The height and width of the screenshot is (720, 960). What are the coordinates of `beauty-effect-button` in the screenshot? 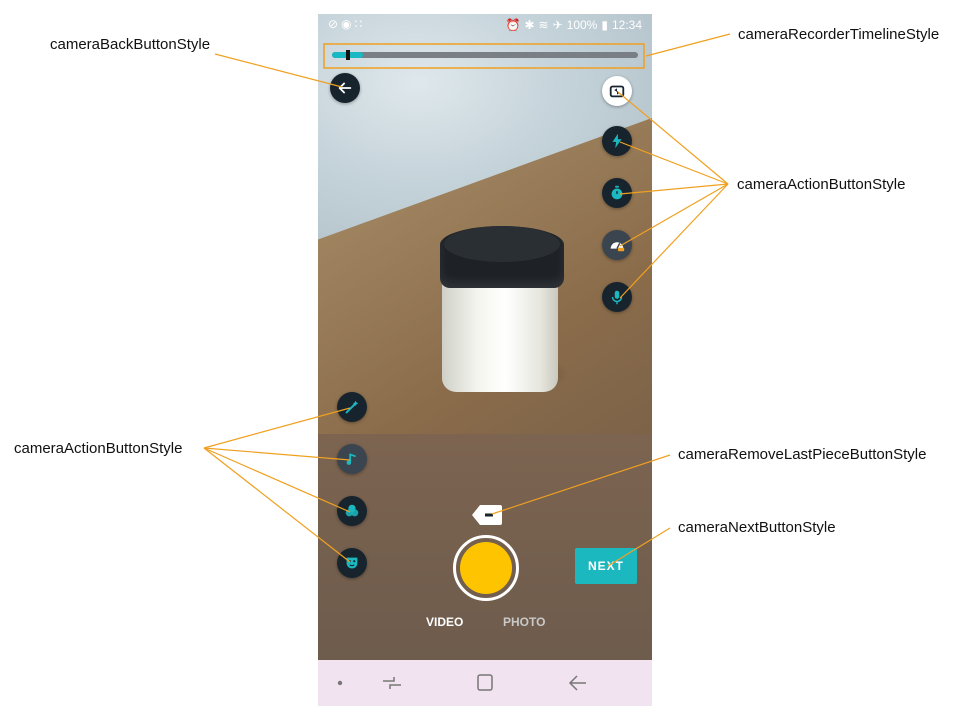 It's located at (352, 407).